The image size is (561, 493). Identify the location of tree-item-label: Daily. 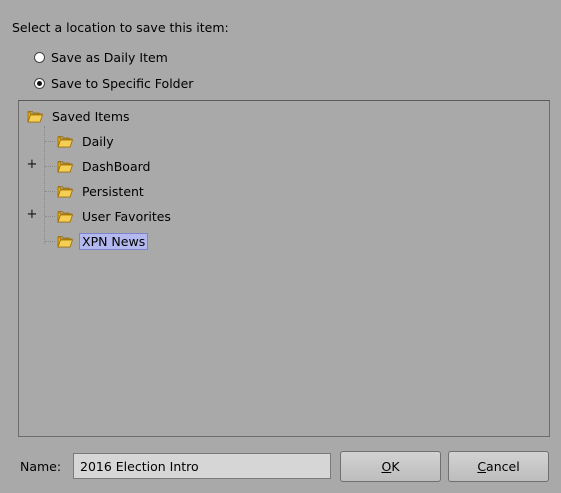
(98, 141).